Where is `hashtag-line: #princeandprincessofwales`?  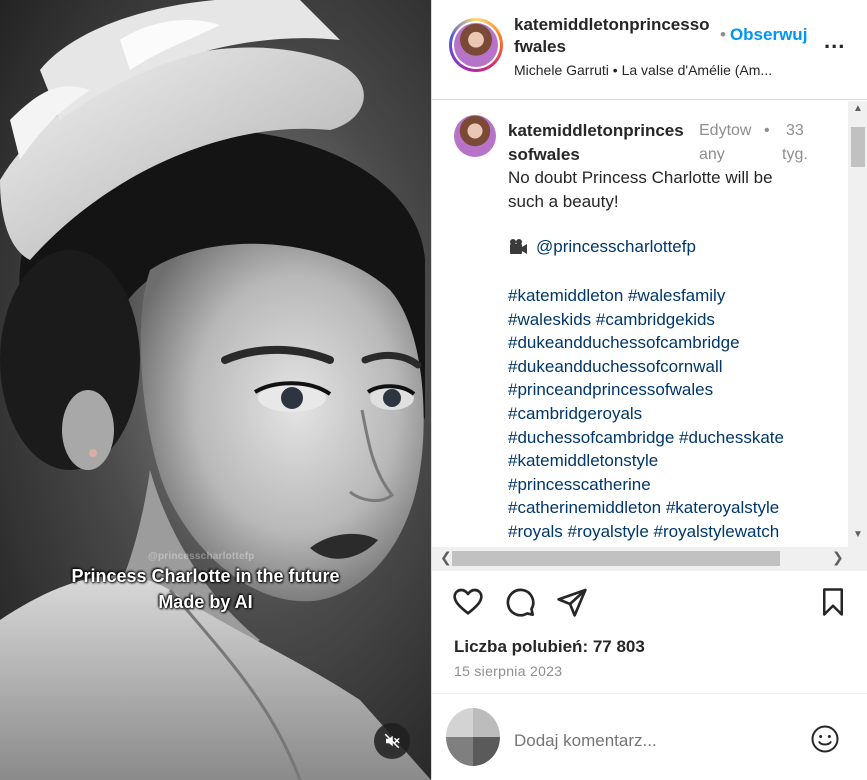 hashtag-line: #princeandprincessofwales is located at coordinates (673, 390).